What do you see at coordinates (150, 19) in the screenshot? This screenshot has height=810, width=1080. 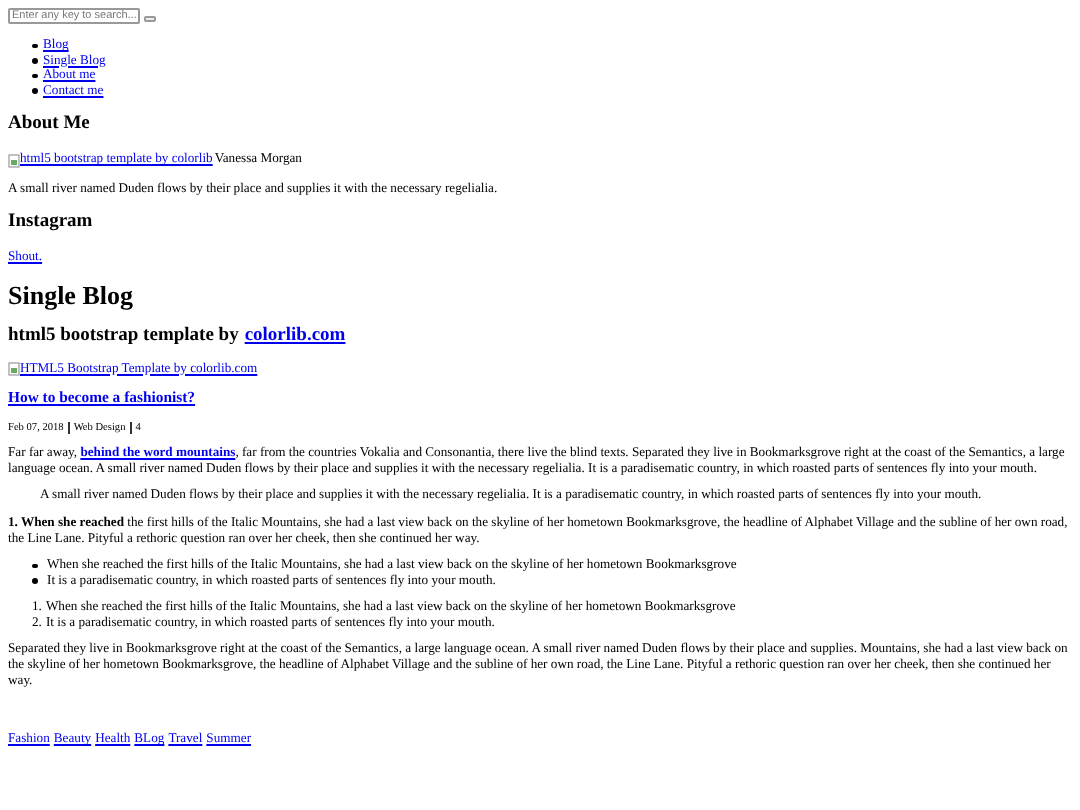 I see `search-button` at bounding box center [150, 19].